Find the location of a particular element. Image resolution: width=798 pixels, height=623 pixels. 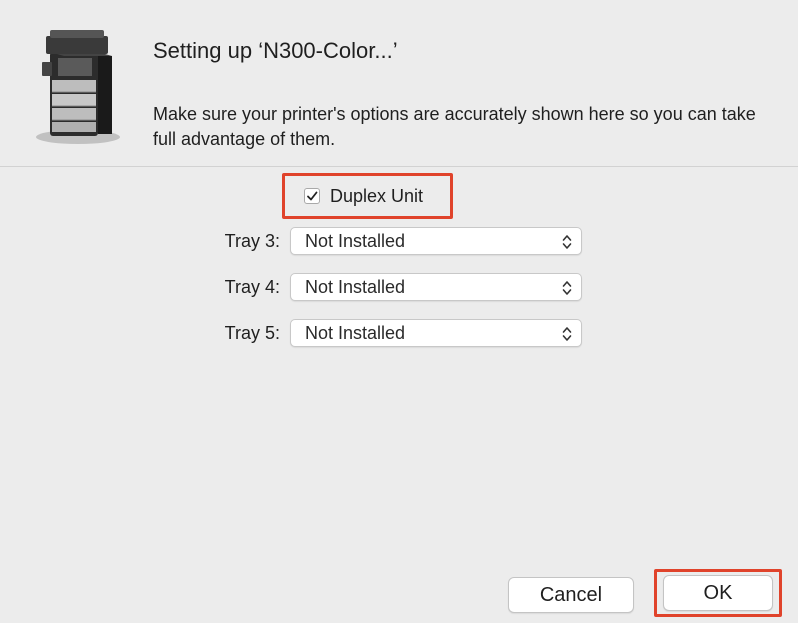

tray-5-row: Tray 5: Not Installed is located at coordinates (366, 333).